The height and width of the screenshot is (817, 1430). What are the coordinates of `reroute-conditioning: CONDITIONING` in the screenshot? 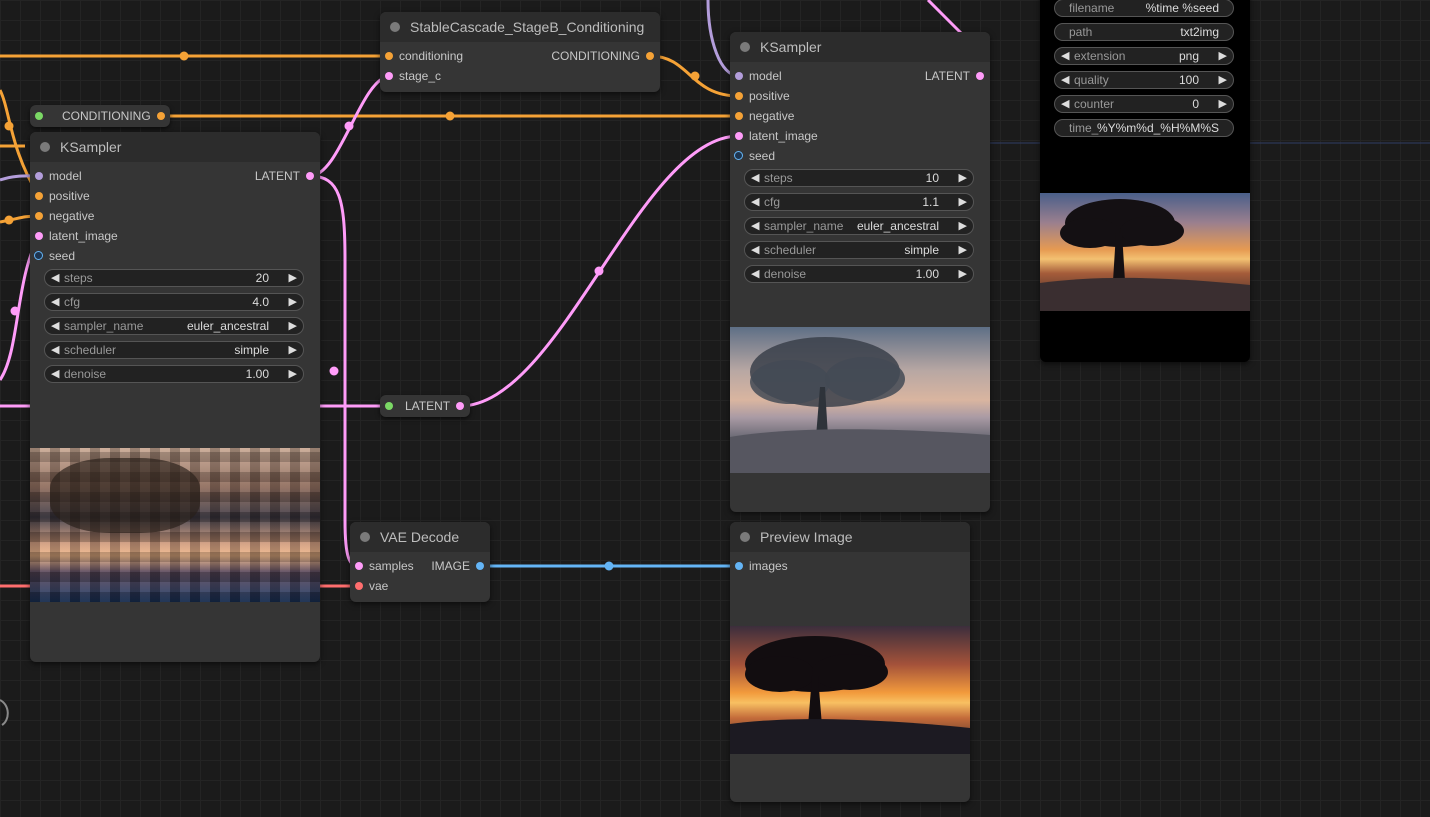 It's located at (100, 116).